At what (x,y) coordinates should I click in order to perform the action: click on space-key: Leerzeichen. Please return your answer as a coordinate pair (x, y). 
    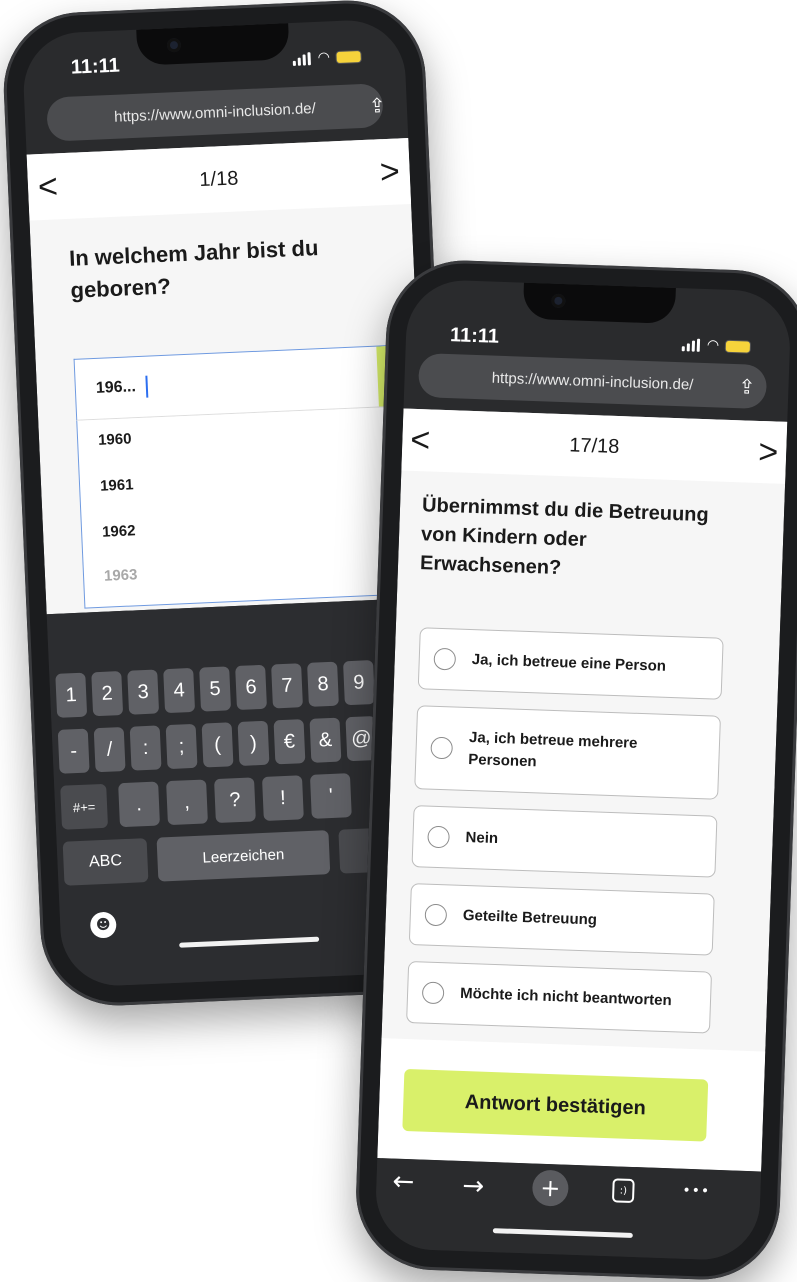
    Looking at the image, I should click on (243, 856).